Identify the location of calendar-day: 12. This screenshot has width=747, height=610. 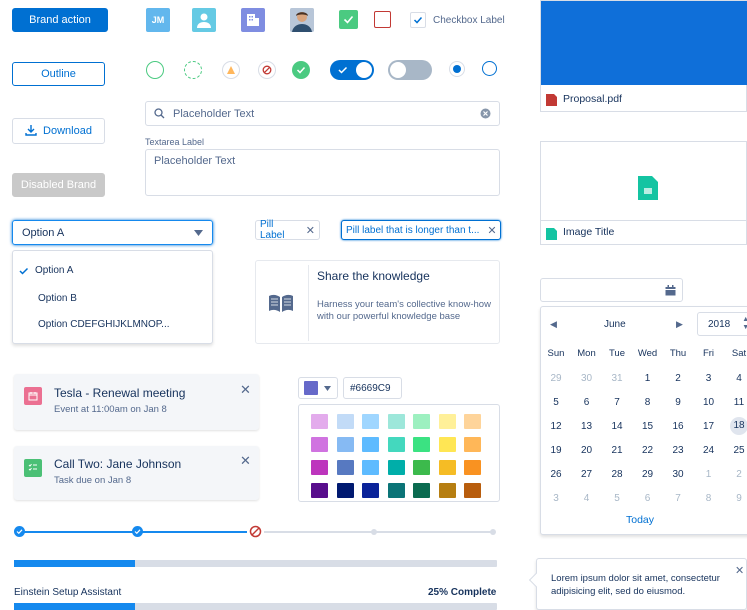
(556, 426).